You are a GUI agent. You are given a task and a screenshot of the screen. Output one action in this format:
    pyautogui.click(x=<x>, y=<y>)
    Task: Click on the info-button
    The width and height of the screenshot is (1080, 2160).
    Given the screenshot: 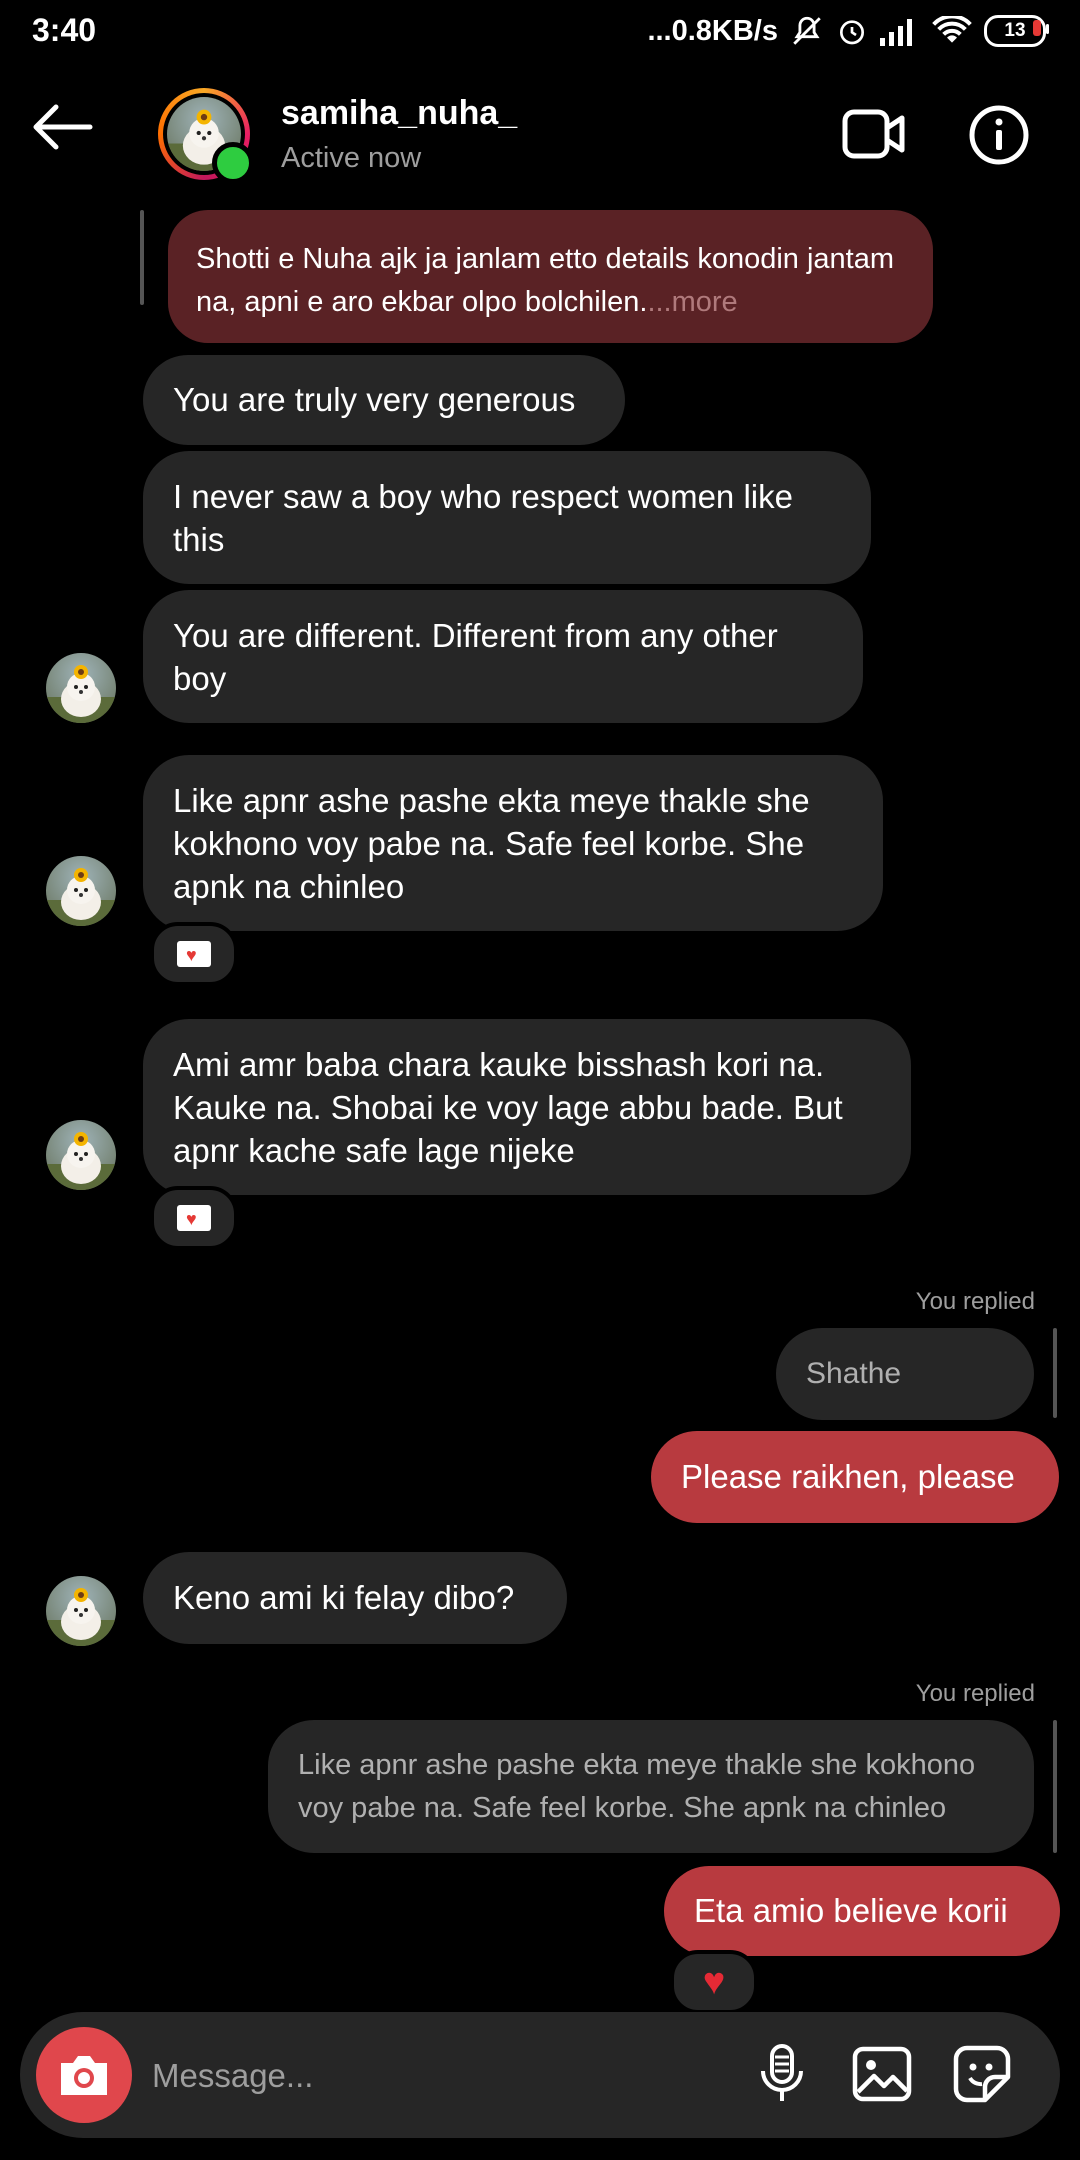 What is the action you would take?
    pyautogui.click(x=1000, y=136)
    